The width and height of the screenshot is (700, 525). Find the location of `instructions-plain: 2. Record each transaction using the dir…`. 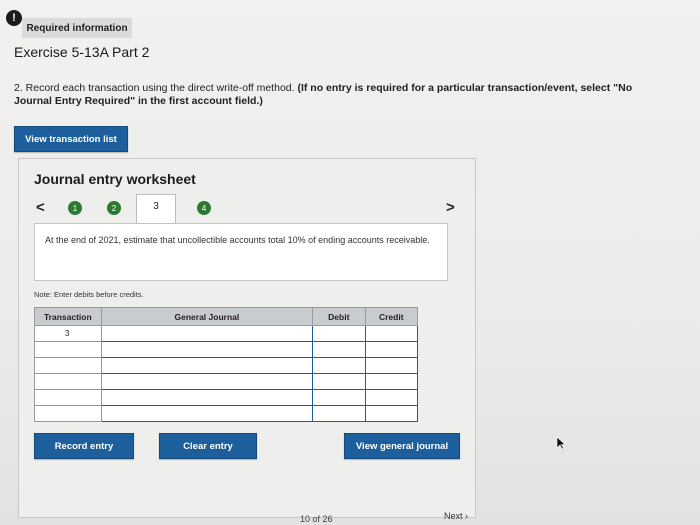

instructions-plain: 2. Record each transaction using the dir… is located at coordinates (154, 88).